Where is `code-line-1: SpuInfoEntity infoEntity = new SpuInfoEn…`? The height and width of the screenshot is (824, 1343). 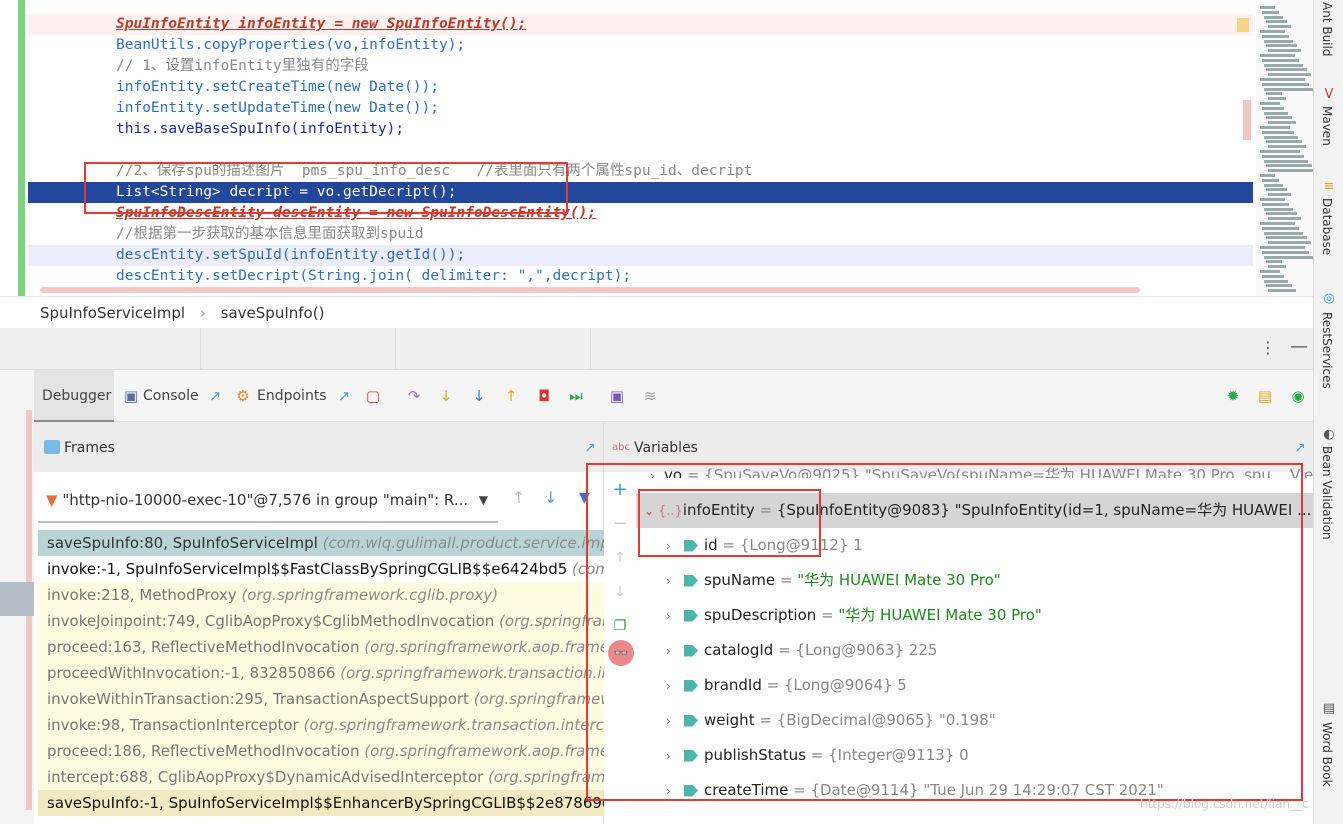 code-line-1: SpuInfoEntity infoEntity = new SpuInfoEn… is located at coordinates (640, 24).